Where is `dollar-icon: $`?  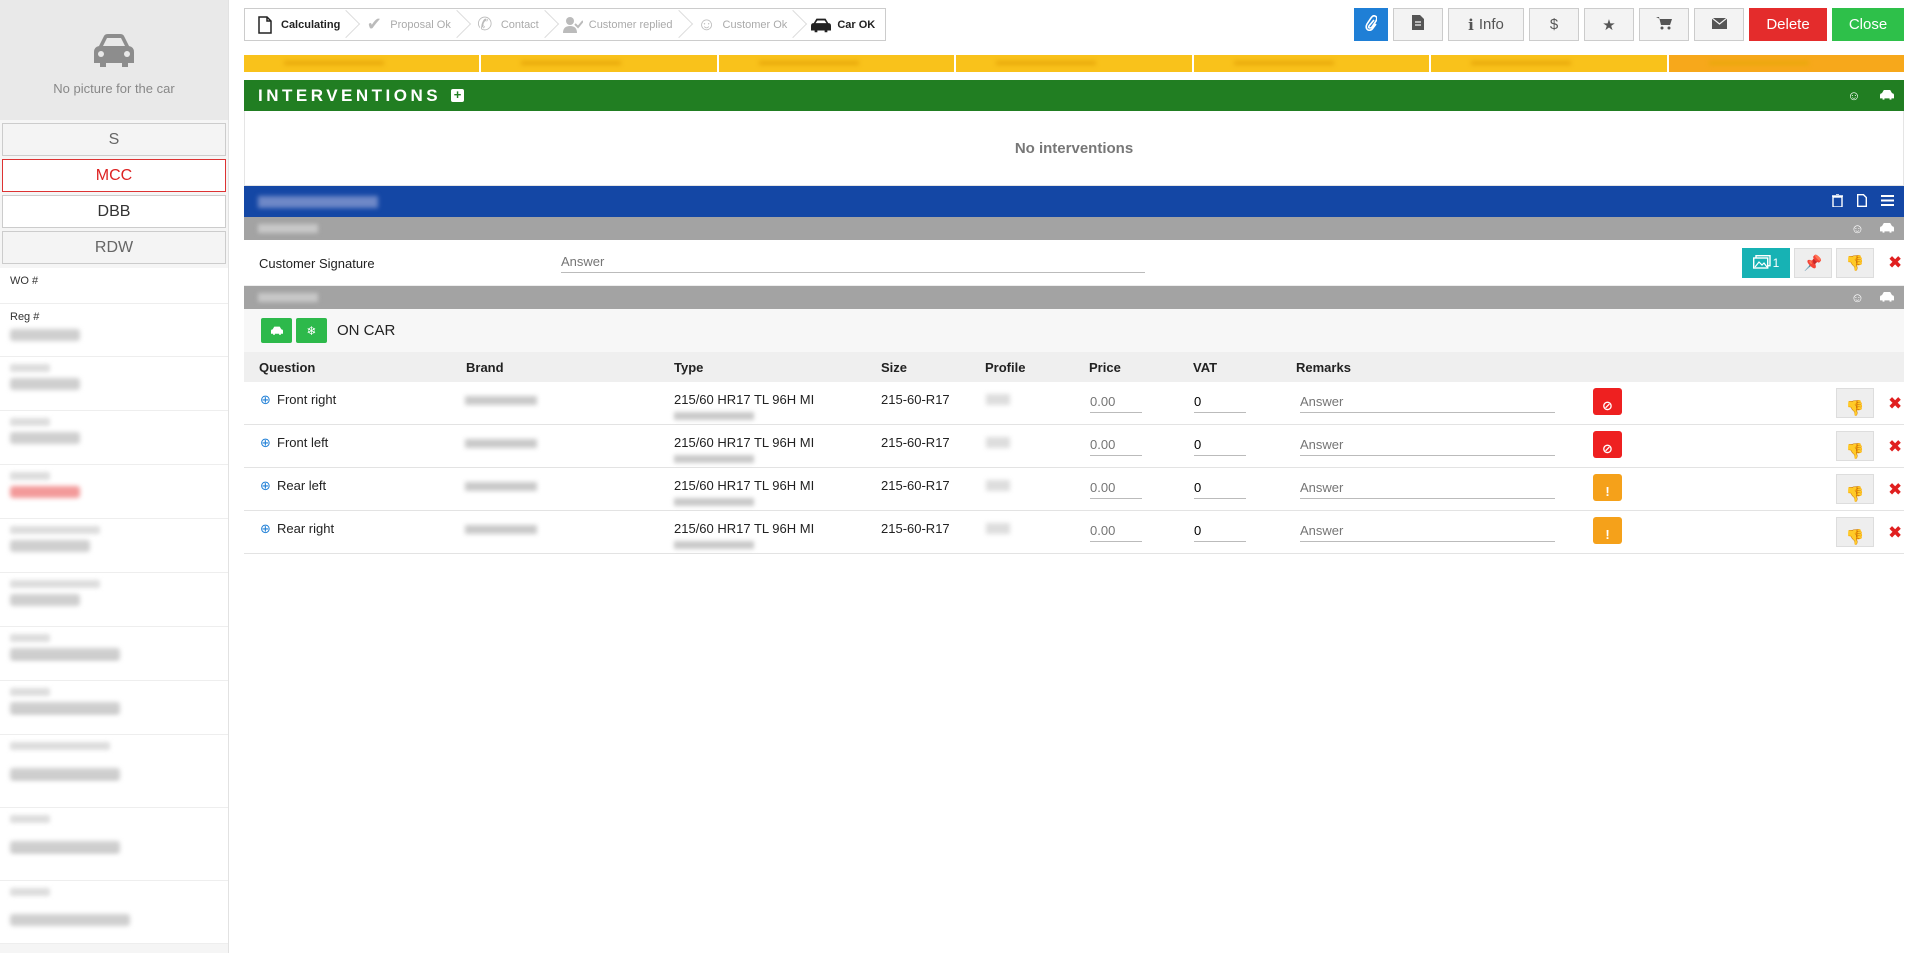 dollar-icon: $ is located at coordinates (1554, 24).